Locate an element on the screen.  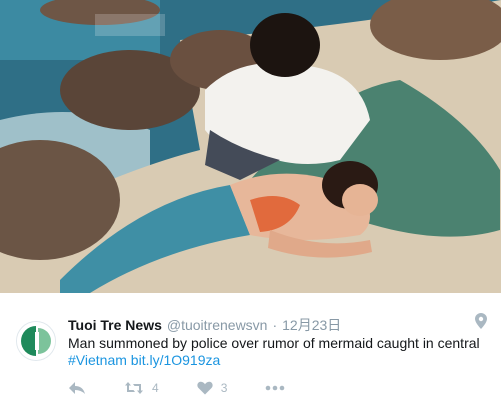
more-button is located at coordinates (275, 388).